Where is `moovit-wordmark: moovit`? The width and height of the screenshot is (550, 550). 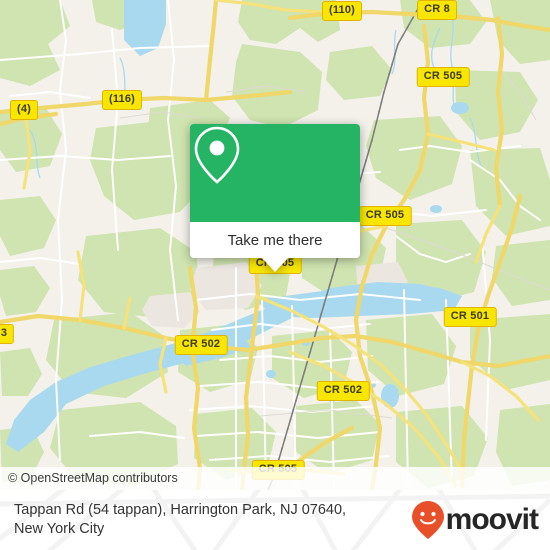
moovit-wordmark: moovit is located at coordinates (492, 519).